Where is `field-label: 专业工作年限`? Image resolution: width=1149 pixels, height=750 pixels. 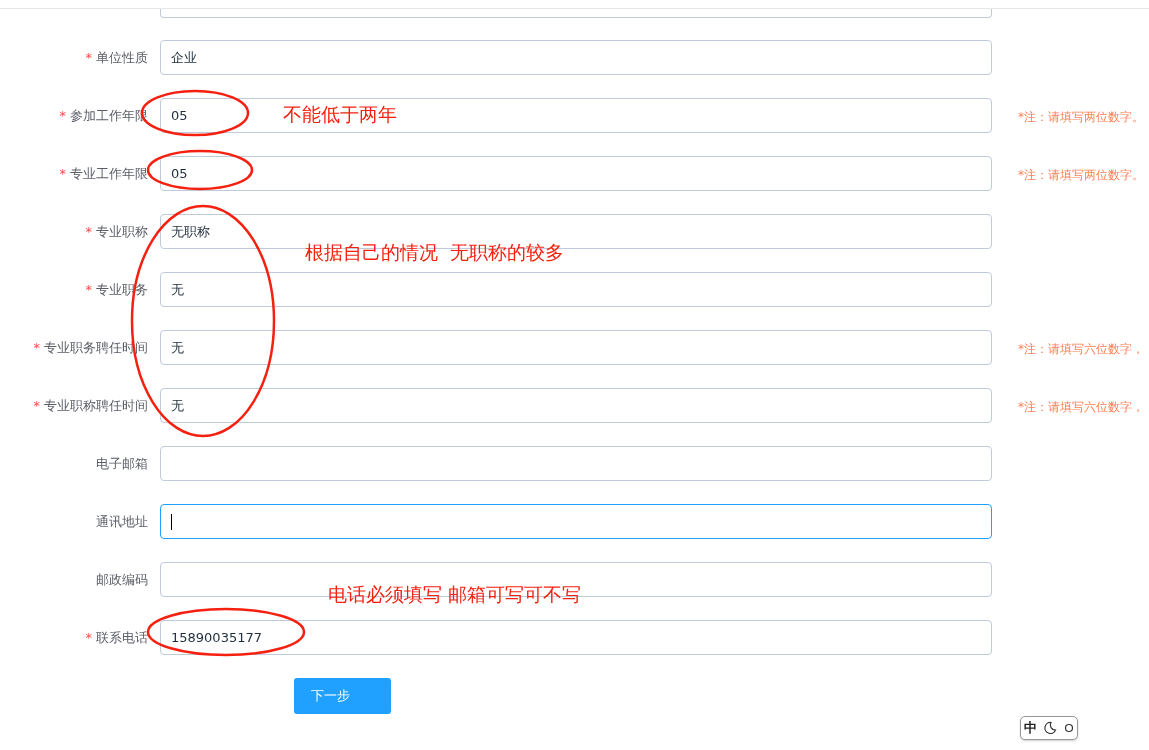 field-label: 专业工作年限 is located at coordinates (109, 173).